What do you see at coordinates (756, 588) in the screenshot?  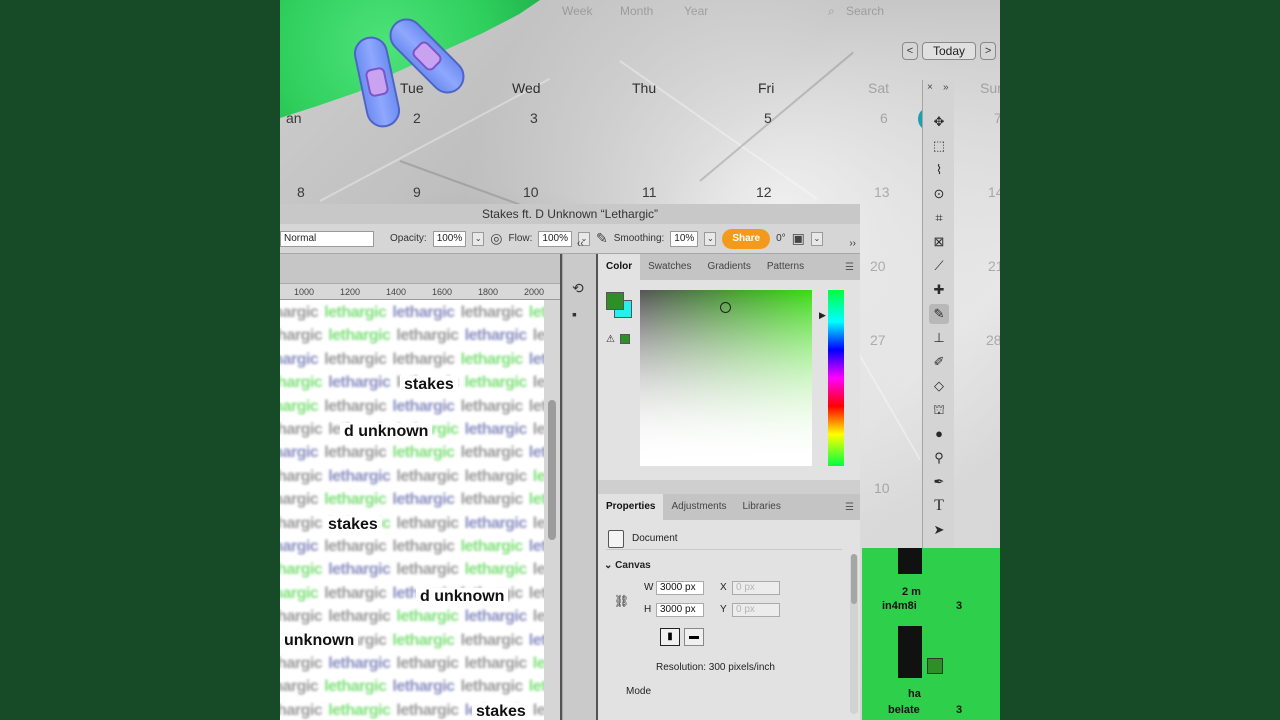 I see `x-field: 0 px` at bounding box center [756, 588].